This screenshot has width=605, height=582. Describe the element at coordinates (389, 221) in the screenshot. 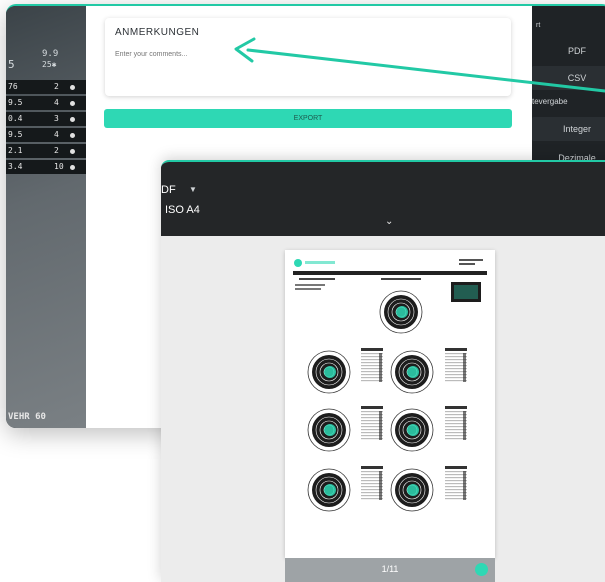

I see `chevron-down-icon: ⌄` at that location.